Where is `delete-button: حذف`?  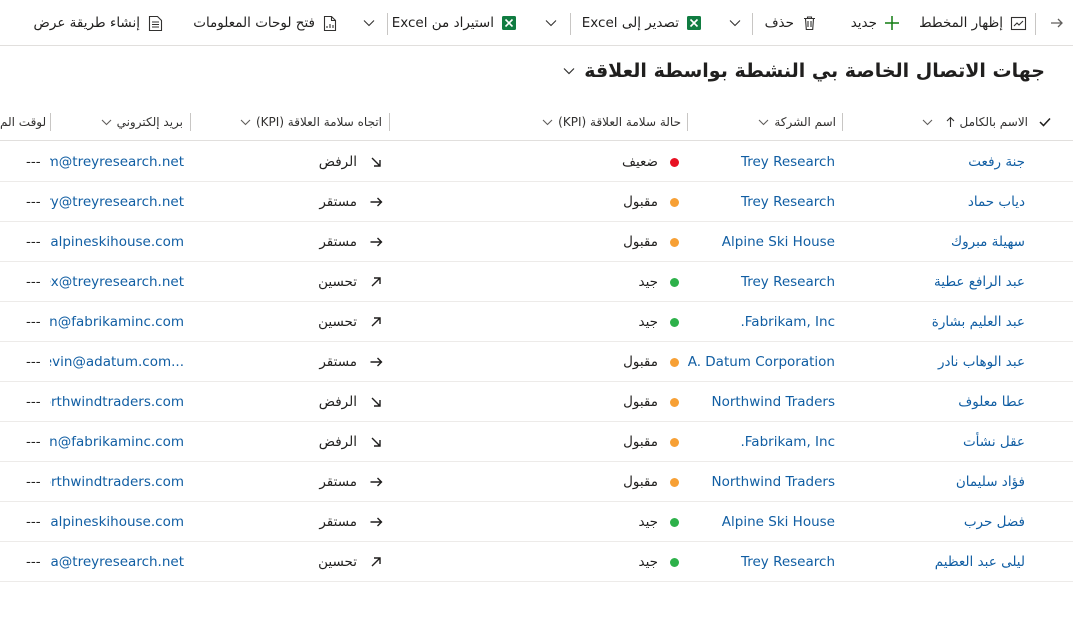 delete-button: حذف is located at coordinates (791, 23).